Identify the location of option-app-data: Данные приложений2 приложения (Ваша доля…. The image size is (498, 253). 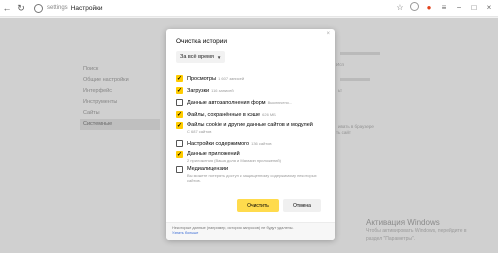
(228, 157).